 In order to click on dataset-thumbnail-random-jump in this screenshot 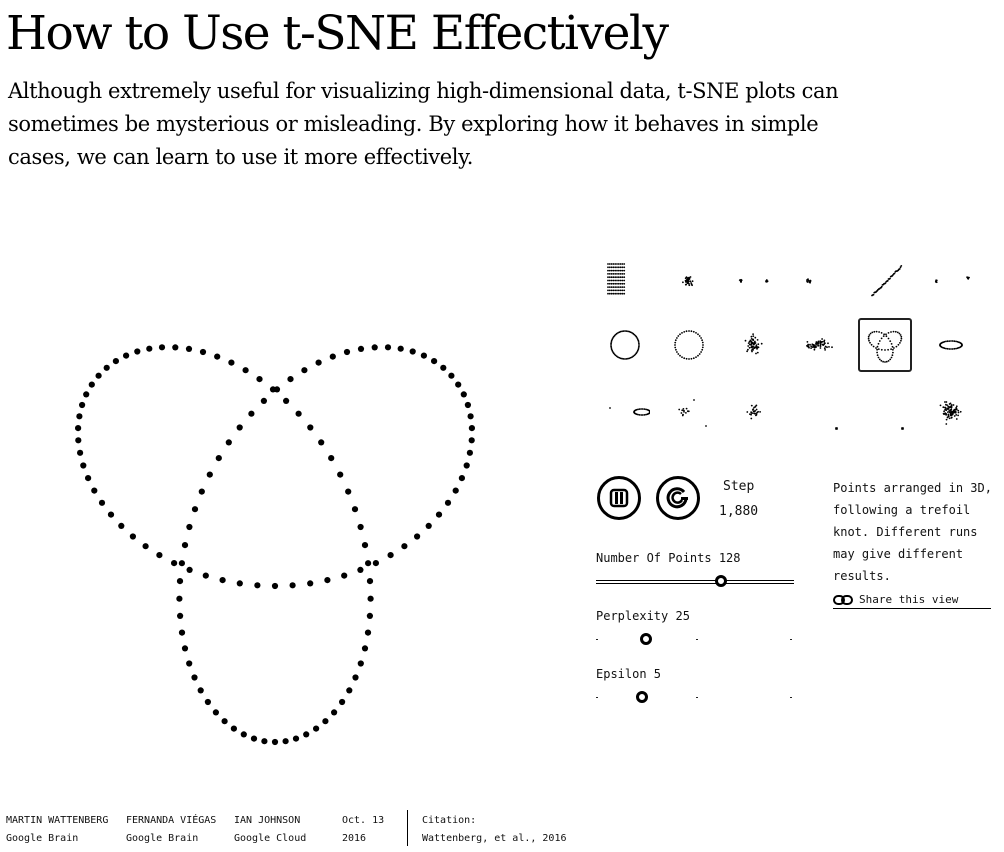, I will do `click(754, 411)`.